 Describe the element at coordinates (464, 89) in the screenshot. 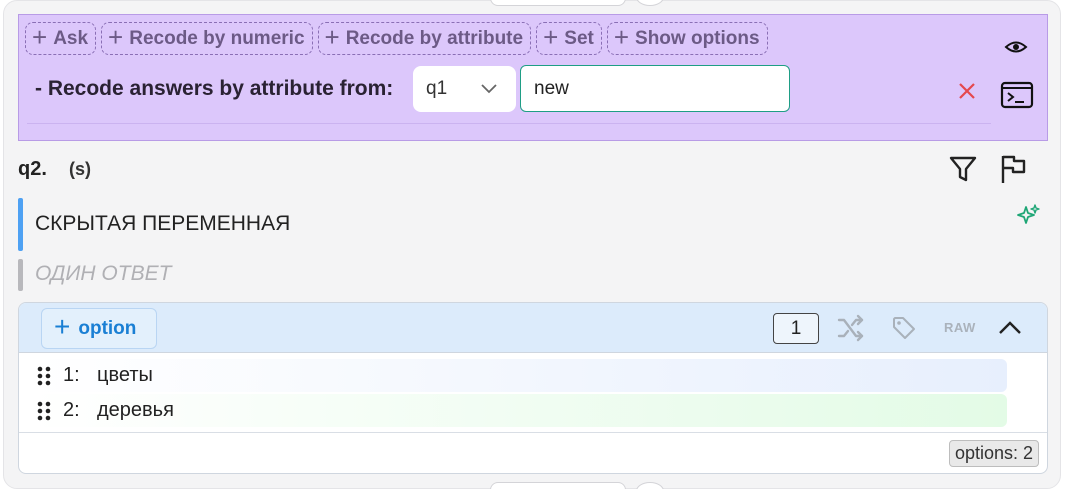

I see `source-question-select: q1` at that location.